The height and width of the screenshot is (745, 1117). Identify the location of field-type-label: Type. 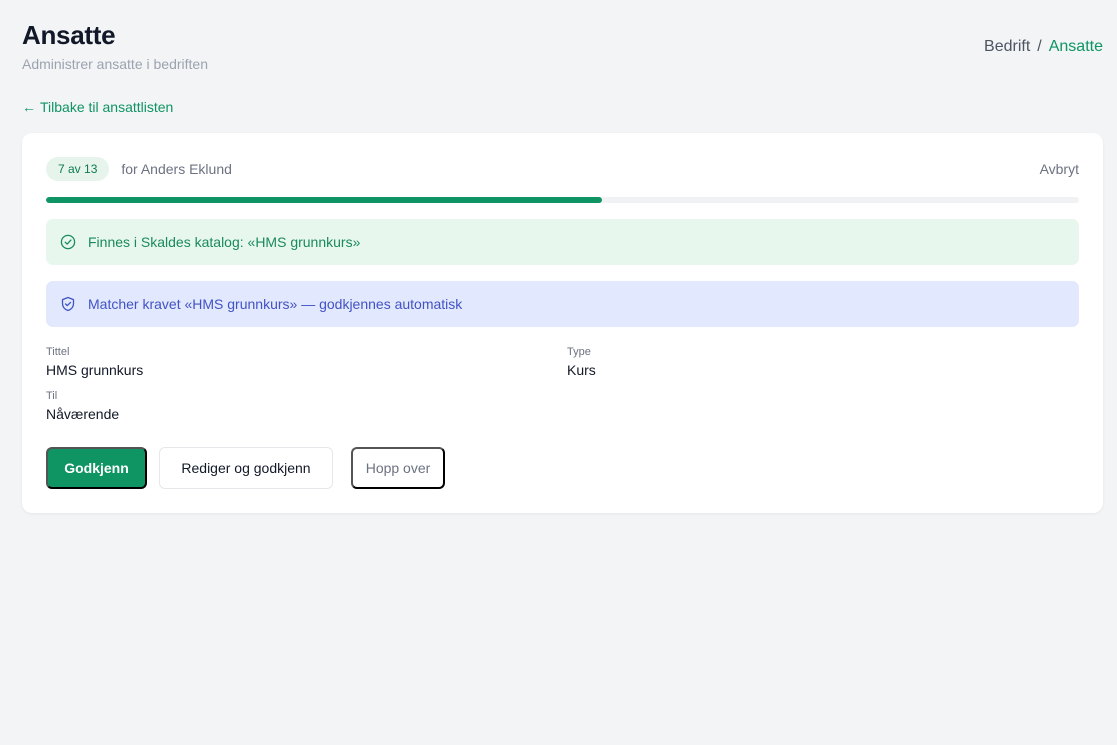
(579, 352).